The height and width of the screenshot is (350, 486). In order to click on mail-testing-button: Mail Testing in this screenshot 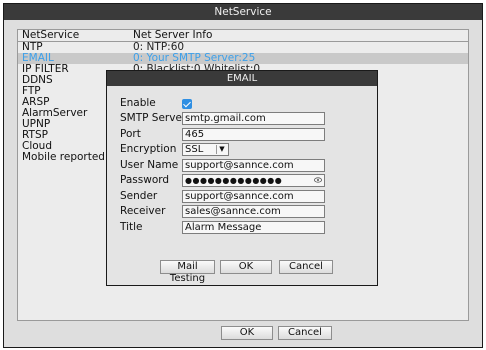, I will do `click(187, 272)`.